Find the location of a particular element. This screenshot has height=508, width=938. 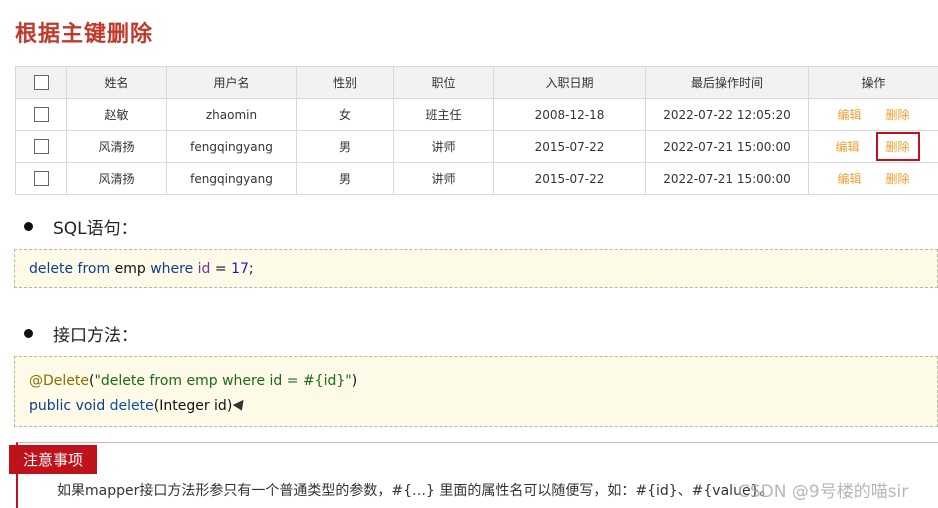

column-header-last-op: 最后操作时间 is located at coordinates (727, 82).